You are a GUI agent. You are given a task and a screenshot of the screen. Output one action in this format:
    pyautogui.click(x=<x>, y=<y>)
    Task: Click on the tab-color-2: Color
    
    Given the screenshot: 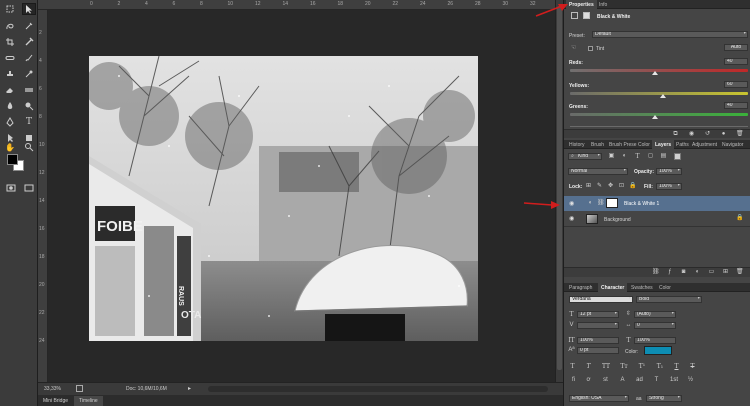 What is the action you would take?
    pyautogui.click(x=665, y=287)
    